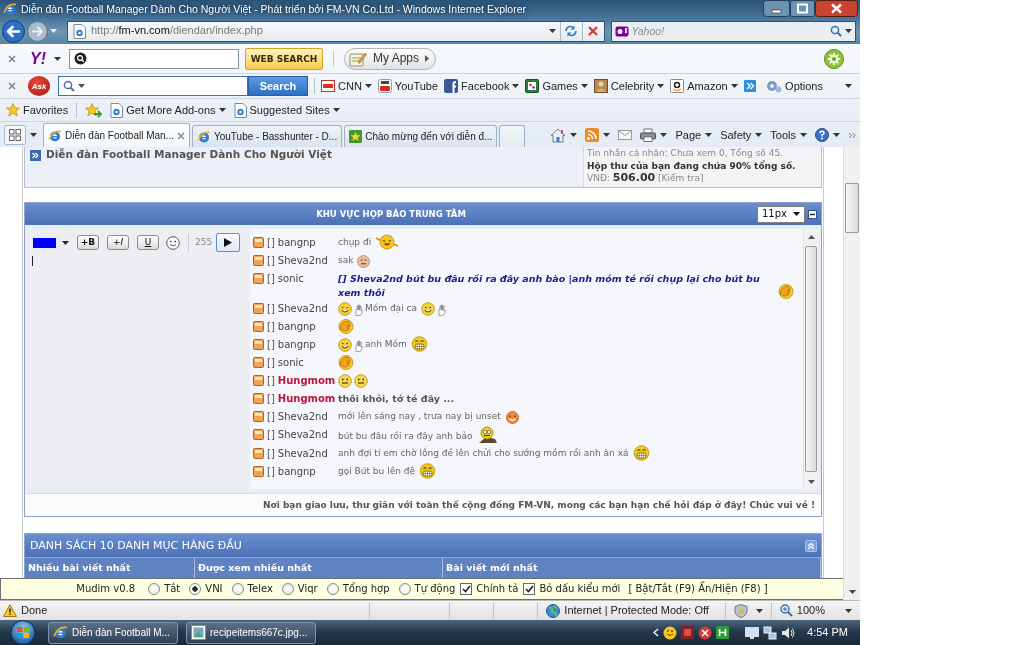  I want to click on read-mail-button, so click(625, 135).